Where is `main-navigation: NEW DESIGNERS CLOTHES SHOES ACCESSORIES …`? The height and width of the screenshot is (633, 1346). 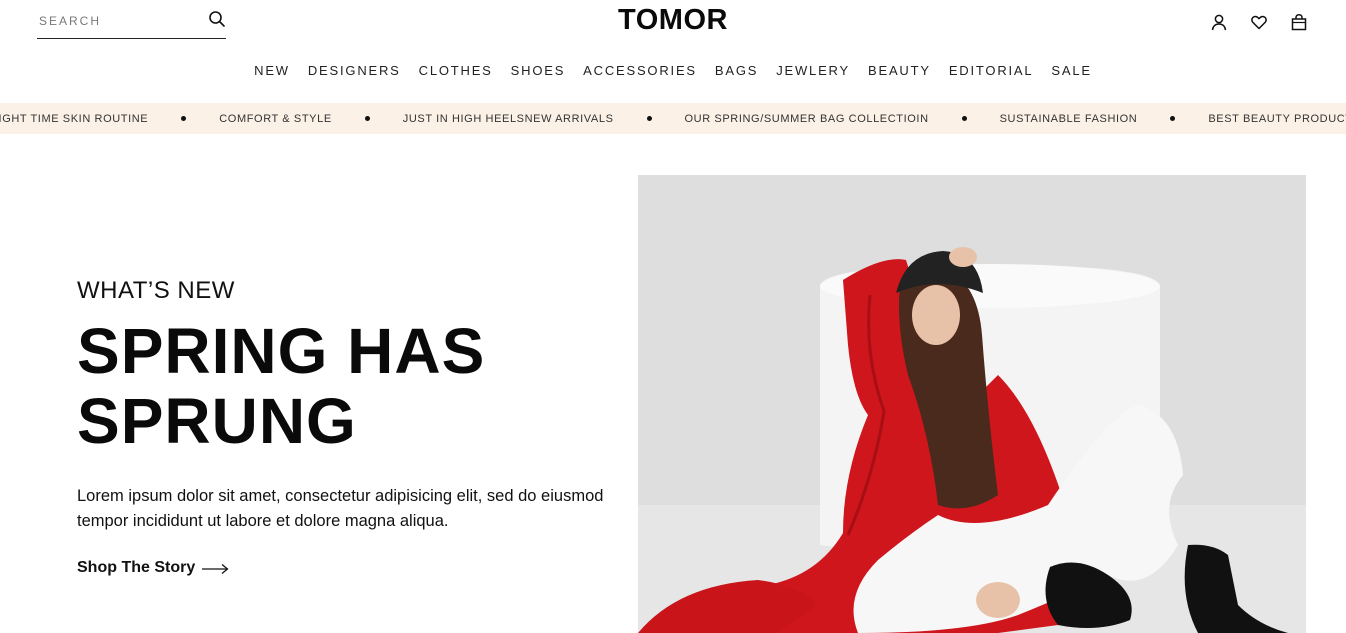
main-navigation: NEW DESIGNERS CLOTHES SHOES ACCESSORIES … is located at coordinates (673, 70).